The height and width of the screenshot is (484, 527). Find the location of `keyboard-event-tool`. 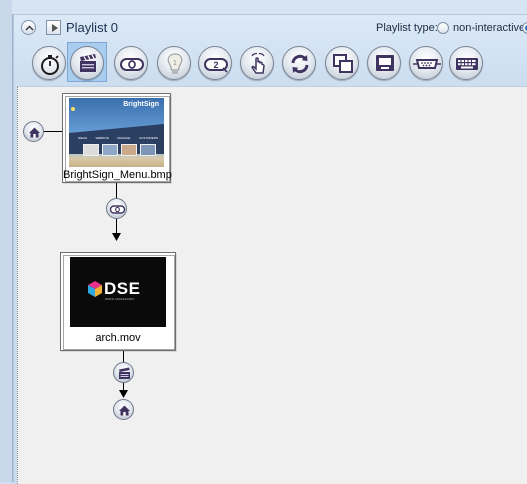

keyboard-event-tool is located at coordinates (466, 63).